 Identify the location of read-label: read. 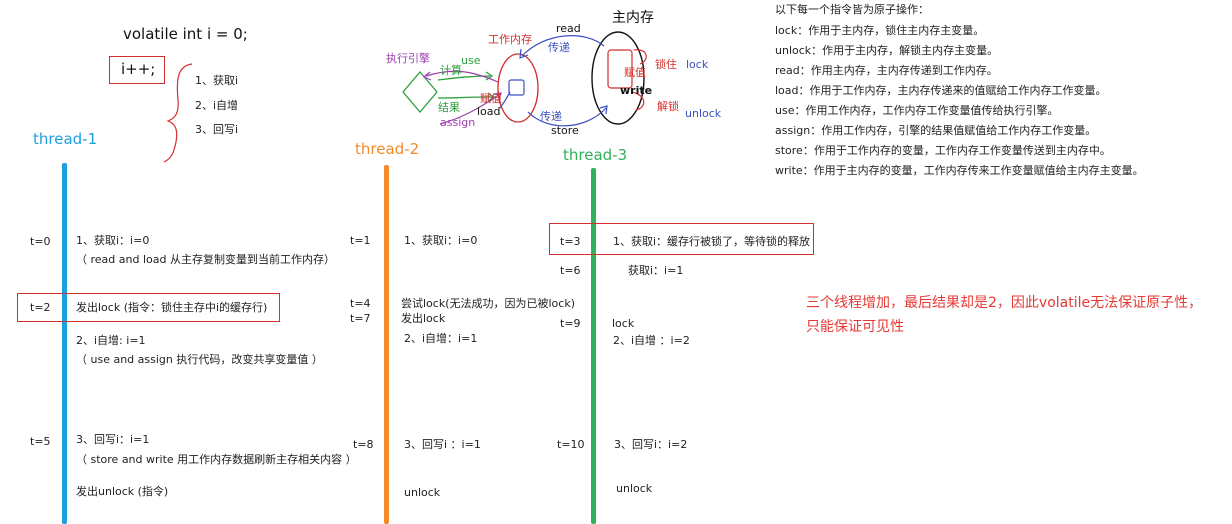
(568, 28).